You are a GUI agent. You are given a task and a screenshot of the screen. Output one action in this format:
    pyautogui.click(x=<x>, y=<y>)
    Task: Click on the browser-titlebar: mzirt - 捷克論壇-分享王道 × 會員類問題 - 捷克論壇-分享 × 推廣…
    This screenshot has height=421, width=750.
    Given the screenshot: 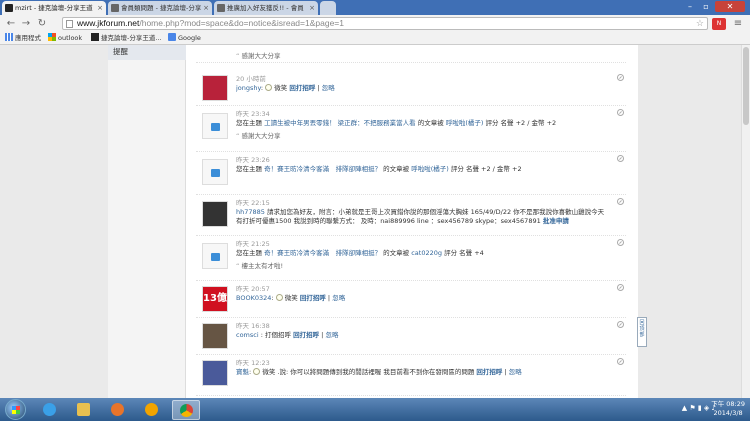 What is the action you would take?
    pyautogui.click(x=375, y=7)
    